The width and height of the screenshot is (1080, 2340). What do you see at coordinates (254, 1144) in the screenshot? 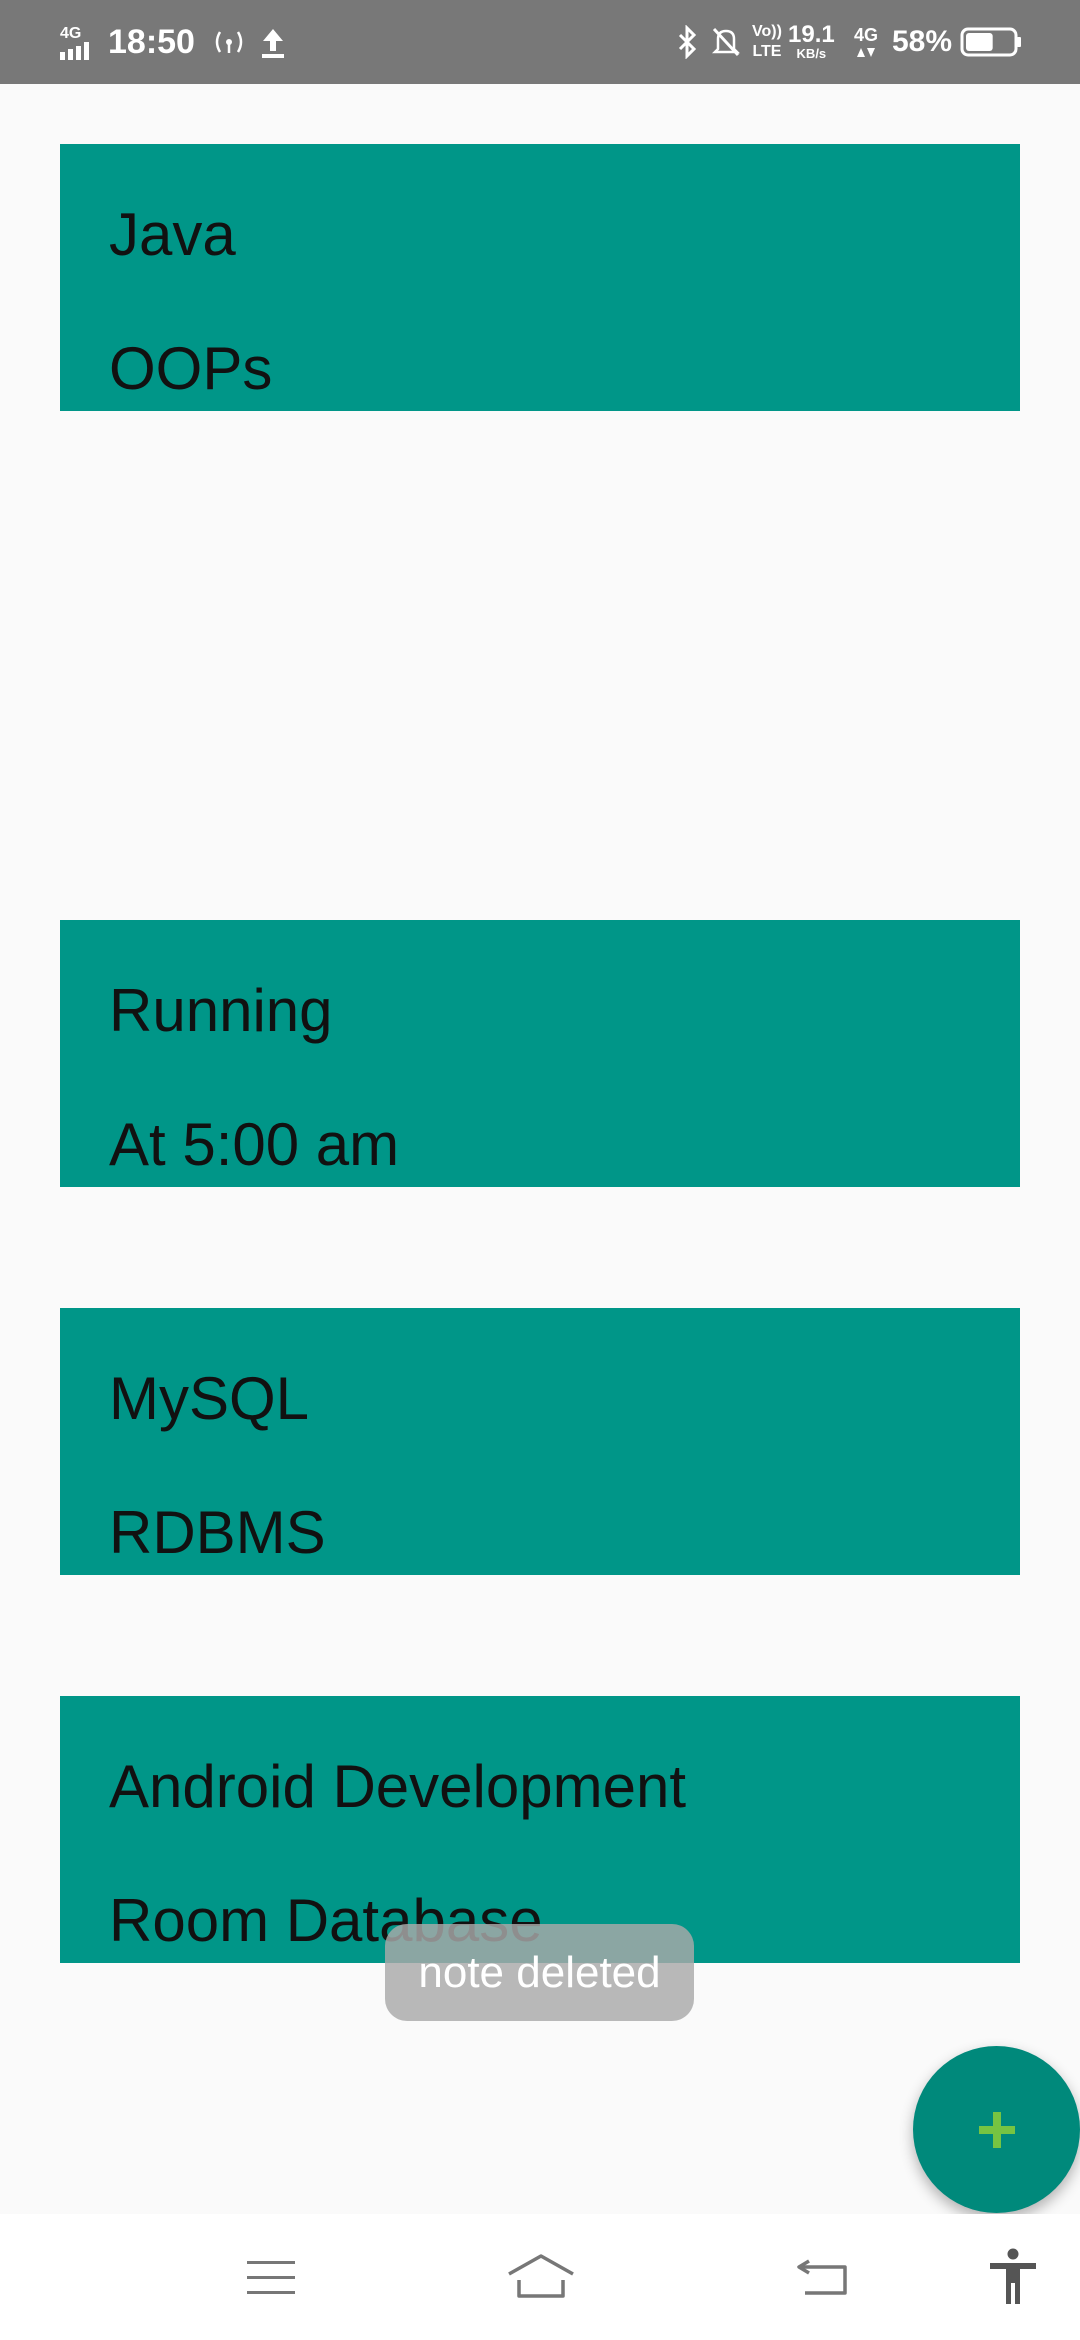
I see `note-description: At 5:00 am` at bounding box center [254, 1144].